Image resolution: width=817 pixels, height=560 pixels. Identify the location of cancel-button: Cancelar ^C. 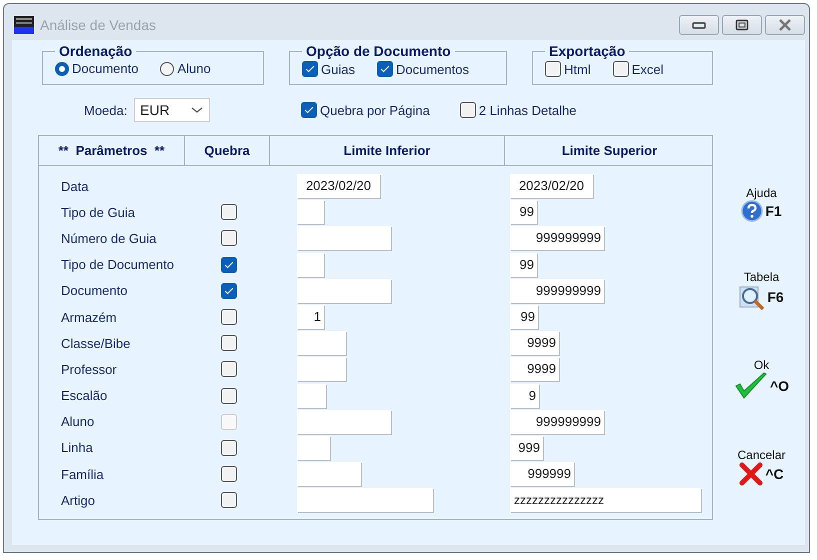
(761, 467).